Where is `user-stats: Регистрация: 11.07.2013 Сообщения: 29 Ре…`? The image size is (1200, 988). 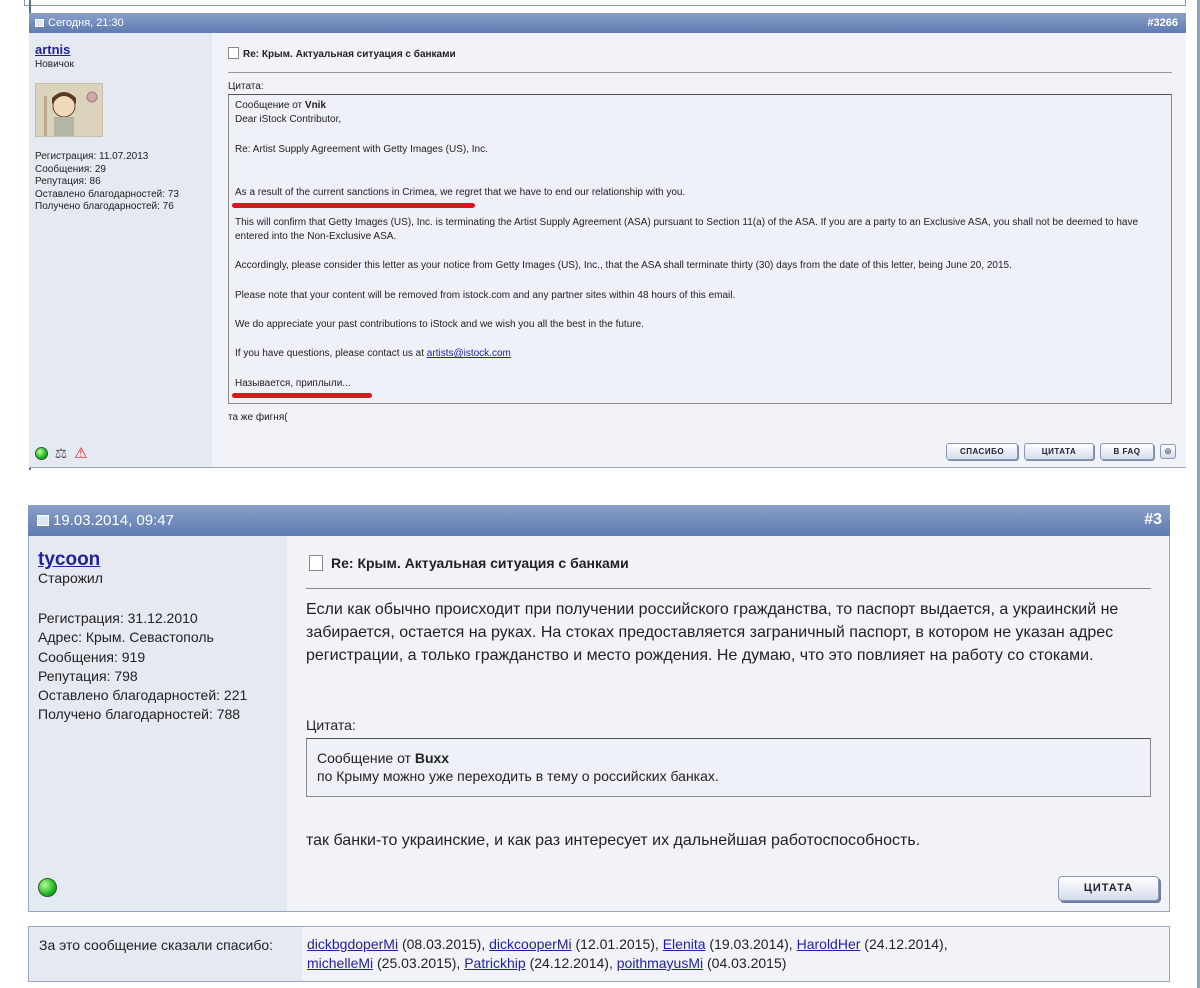 user-stats: Регистрация: 11.07.2013 Сообщения: 29 Ре… is located at coordinates (107, 182).